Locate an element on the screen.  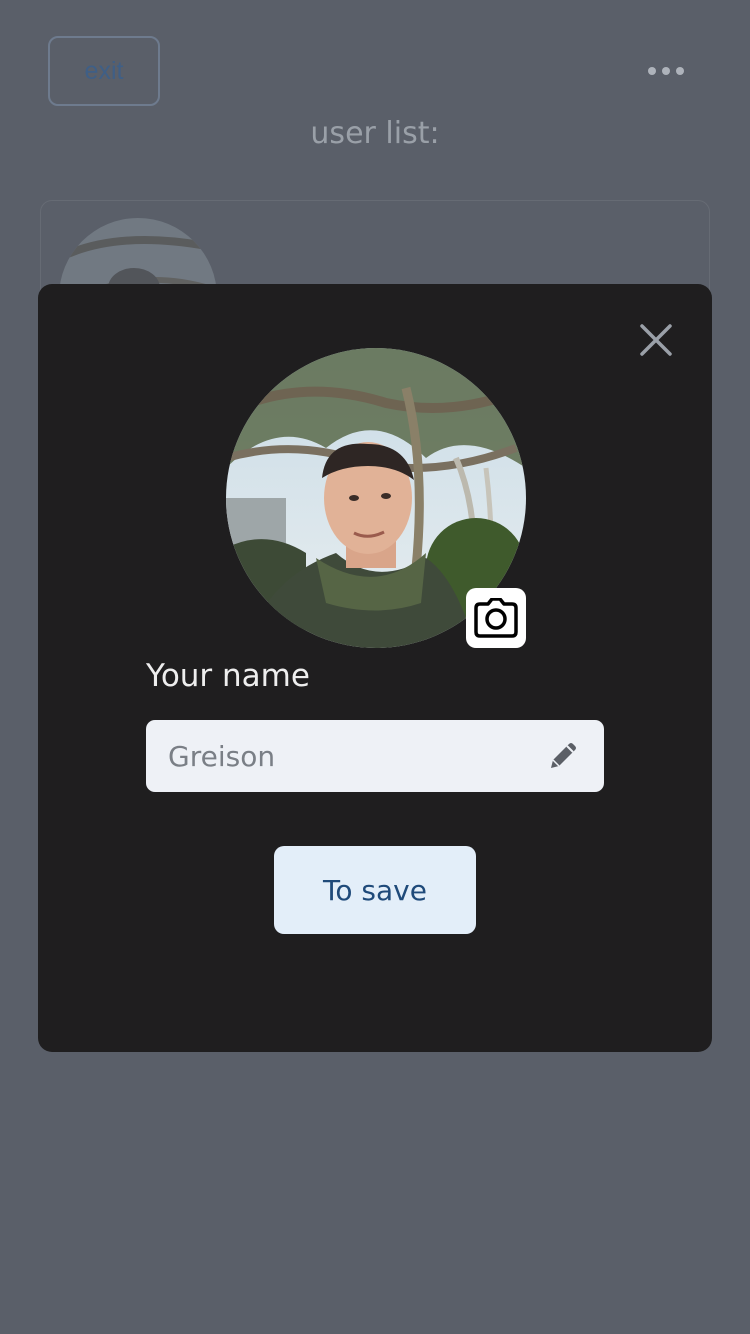
more-options-icon is located at coordinates (666, 71).